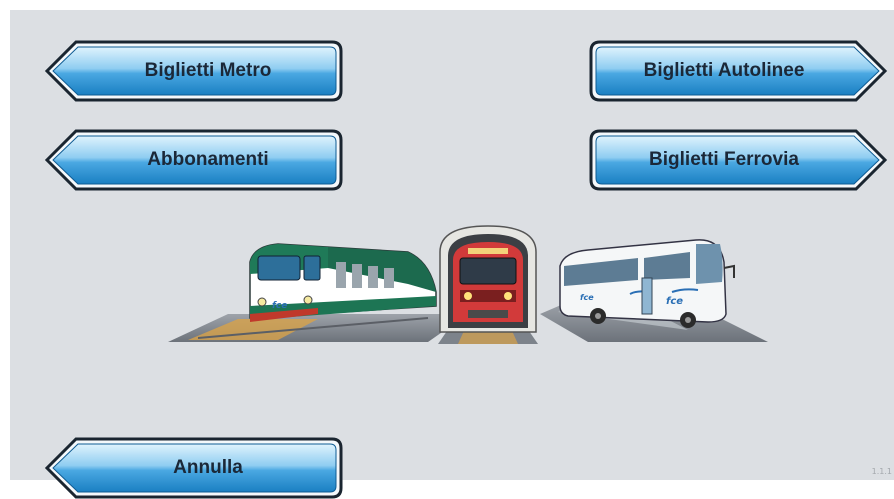  What do you see at coordinates (724, 70) in the screenshot?
I see `biglietti-autolinee-label: Biglietti Autolinee` at bounding box center [724, 70].